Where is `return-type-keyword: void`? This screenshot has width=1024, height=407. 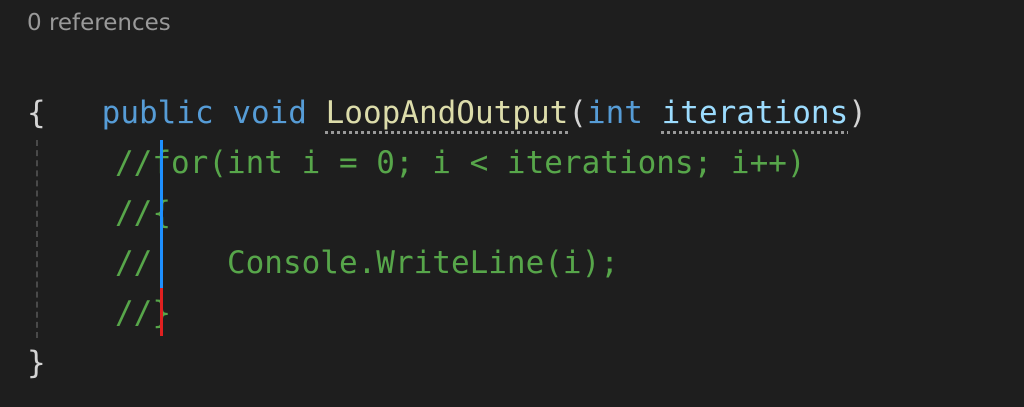 return-type-keyword: void is located at coordinates (269, 113).